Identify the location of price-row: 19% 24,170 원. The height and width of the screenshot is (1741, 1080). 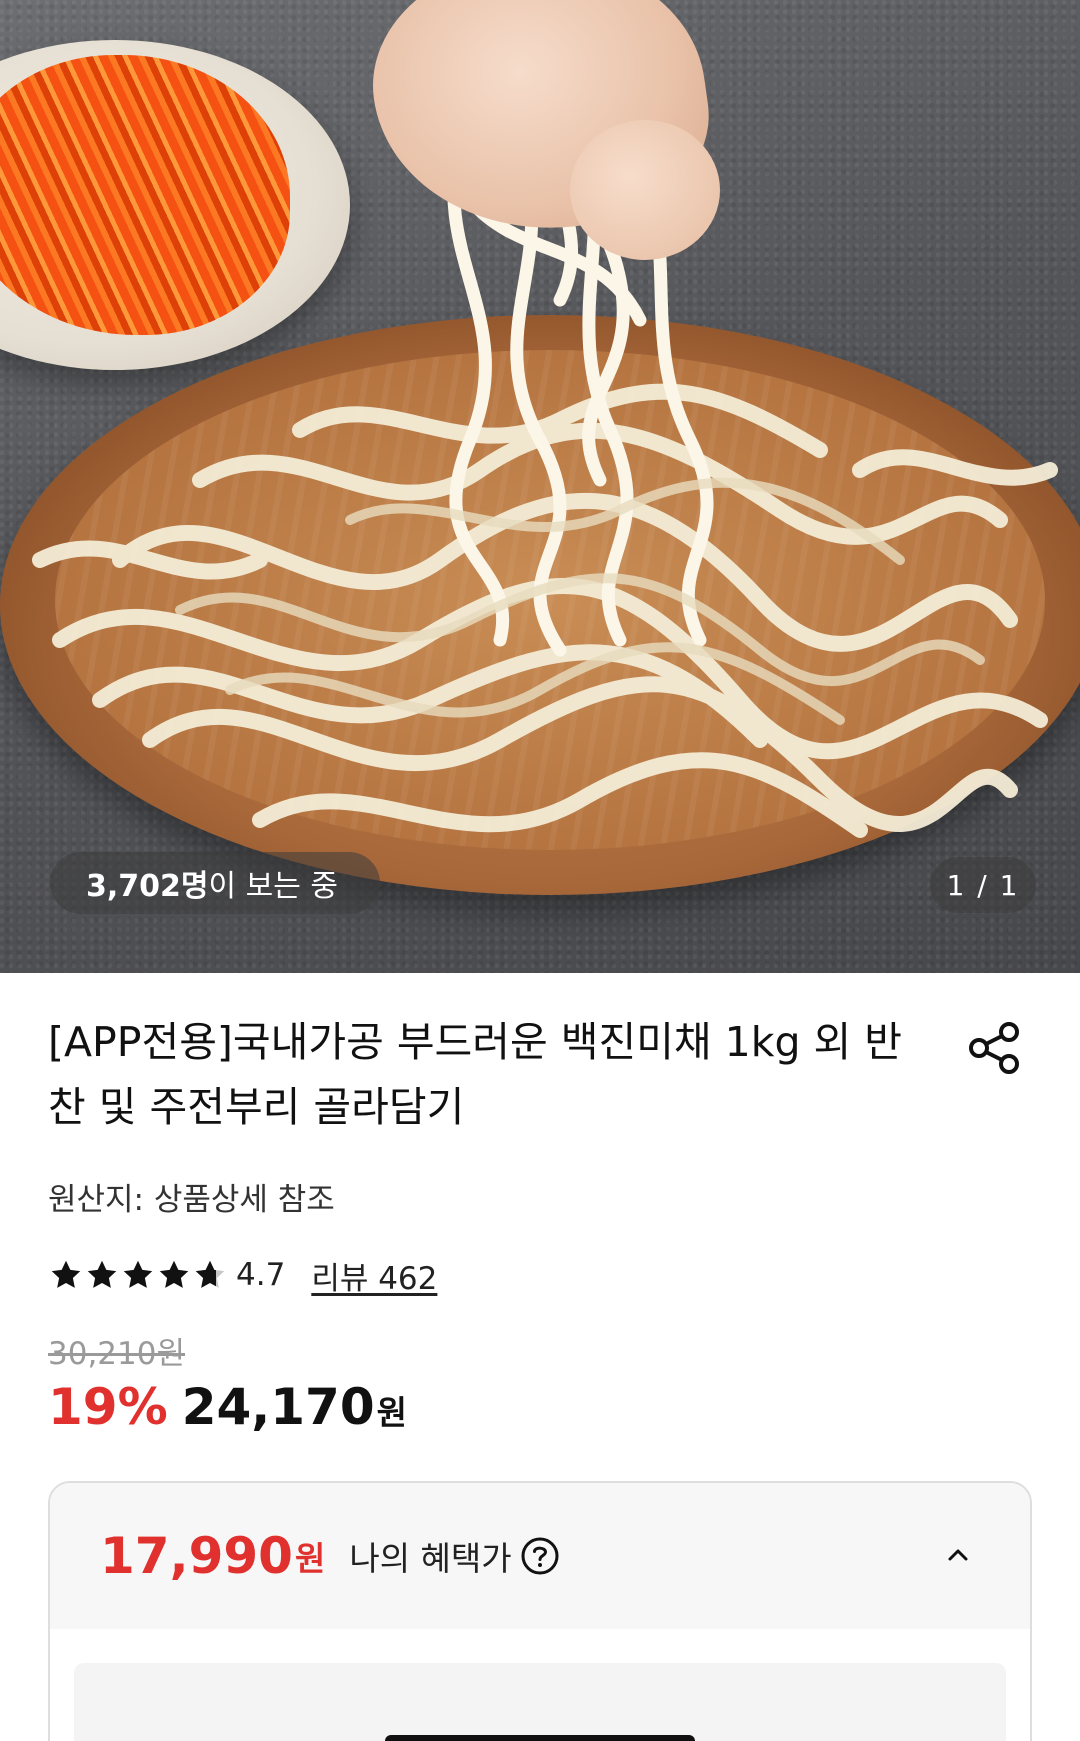
(227, 1407).